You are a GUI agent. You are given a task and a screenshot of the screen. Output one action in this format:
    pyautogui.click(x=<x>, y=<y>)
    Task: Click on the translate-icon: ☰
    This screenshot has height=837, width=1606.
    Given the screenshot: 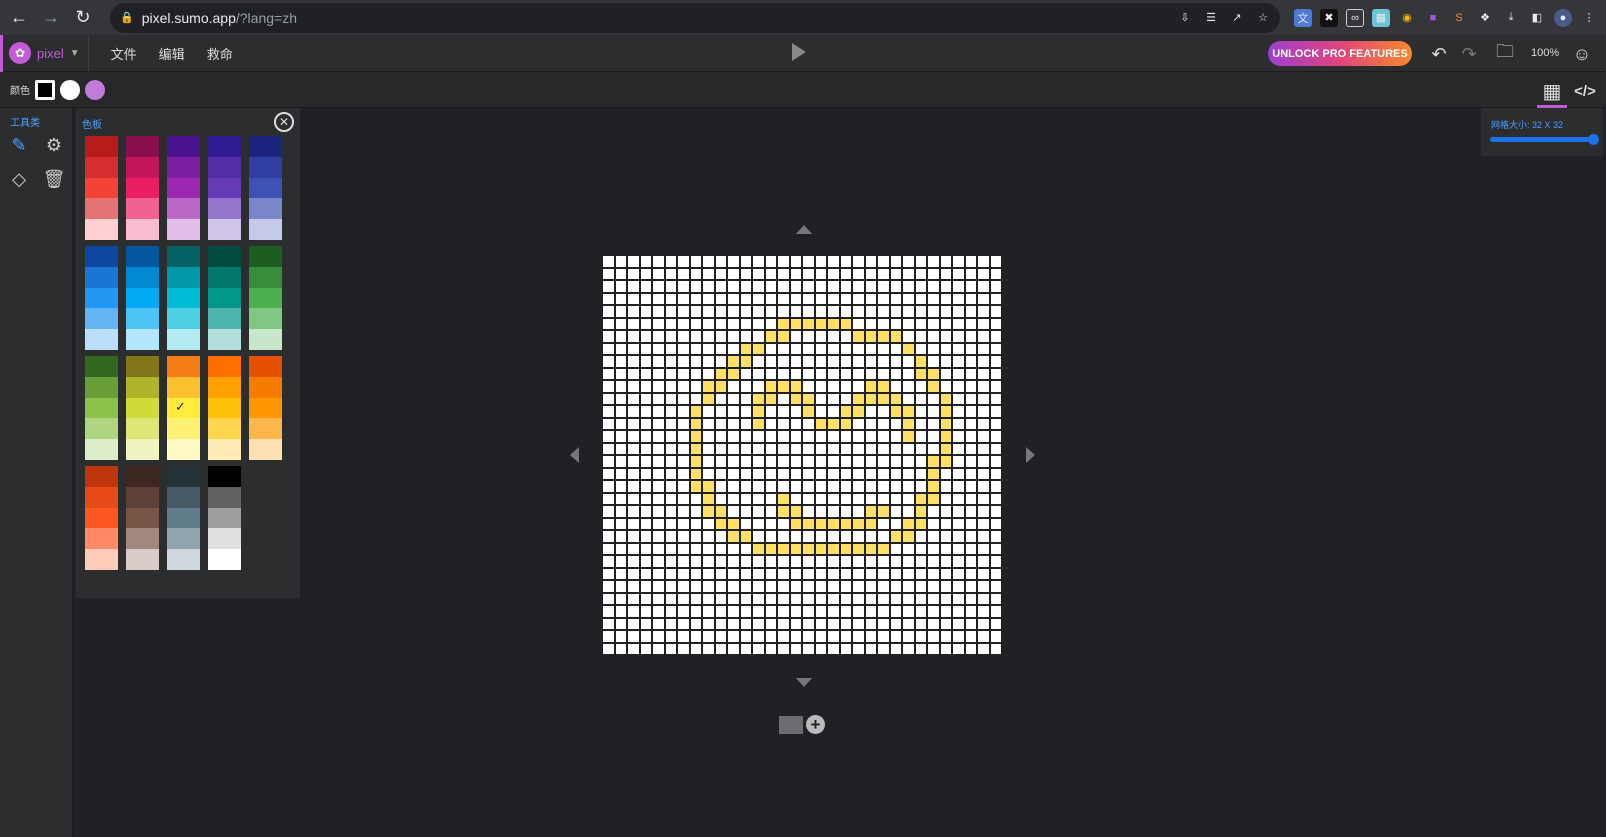 What is the action you would take?
    pyautogui.click(x=1211, y=18)
    